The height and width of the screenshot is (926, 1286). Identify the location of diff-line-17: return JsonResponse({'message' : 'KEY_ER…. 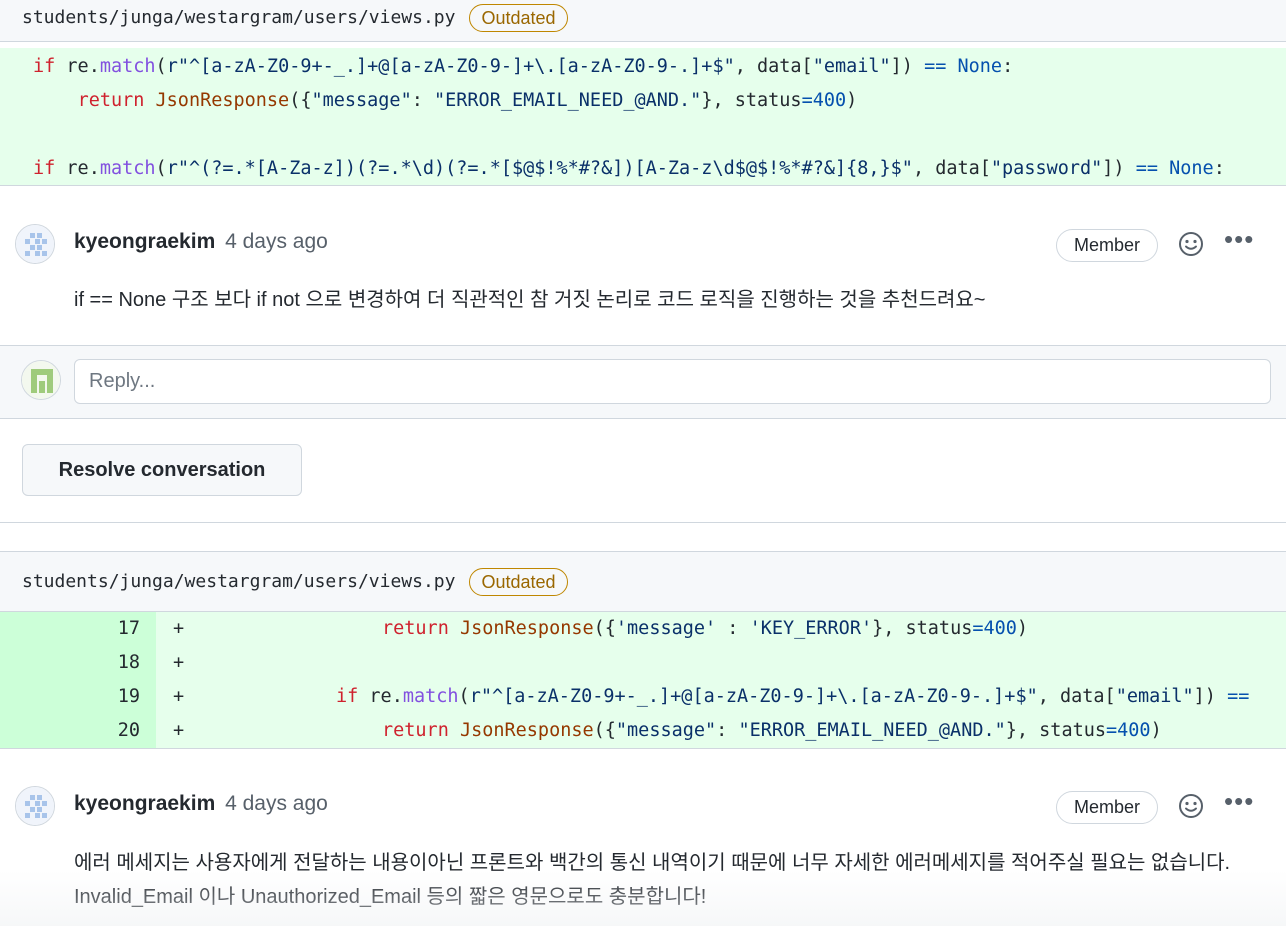
(705, 628).